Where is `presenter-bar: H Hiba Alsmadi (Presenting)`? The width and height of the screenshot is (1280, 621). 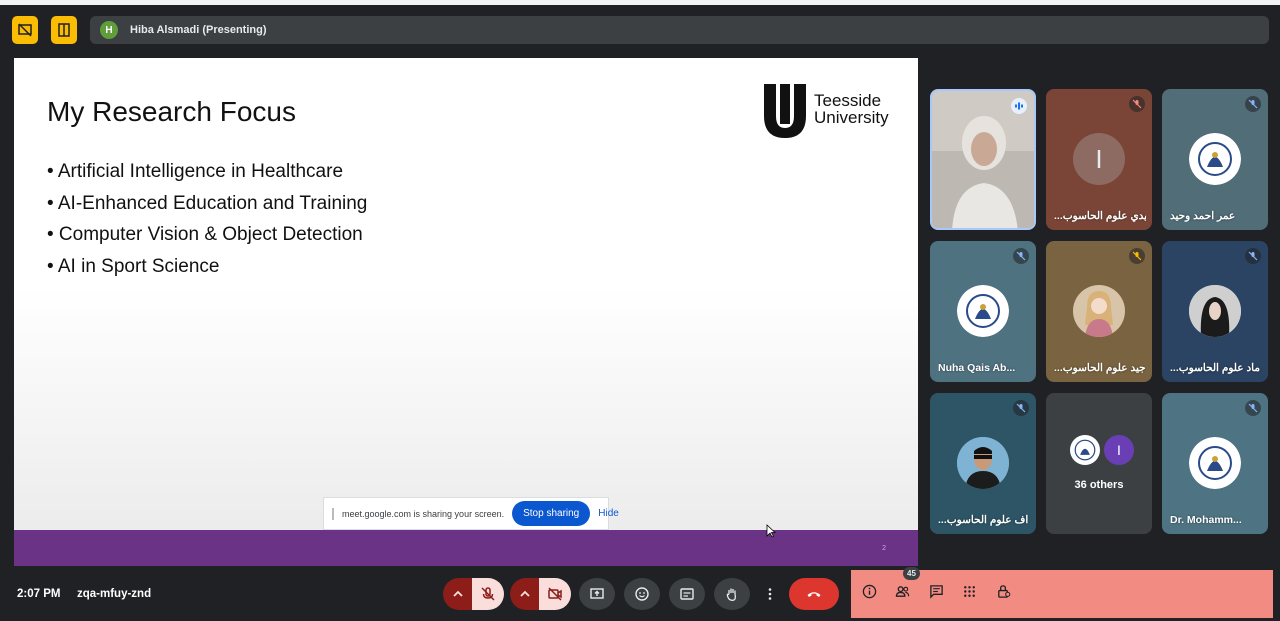 presenter-bar: H Hiba Alsmadi (Presenting) is located at coordinates (679, 30).